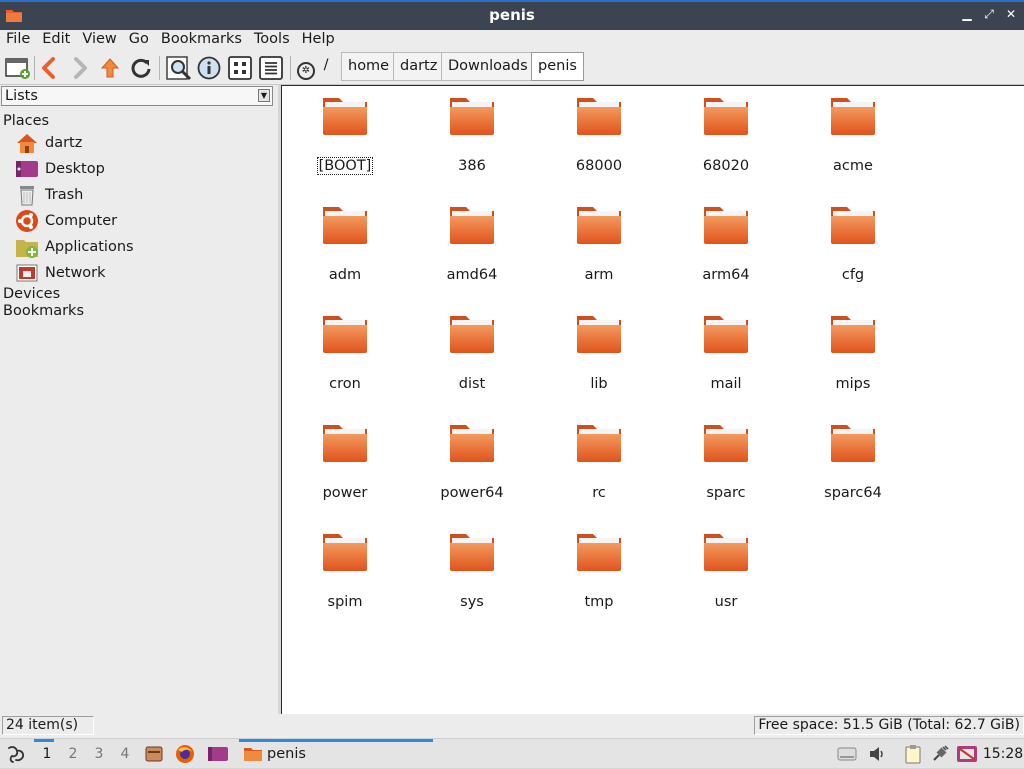 This screenshot has width=1024, height=769. What do you see at coordinates (967, 14) in the screenshot?
I see `minimize-button: ▁` at bounding box center [967, 14].